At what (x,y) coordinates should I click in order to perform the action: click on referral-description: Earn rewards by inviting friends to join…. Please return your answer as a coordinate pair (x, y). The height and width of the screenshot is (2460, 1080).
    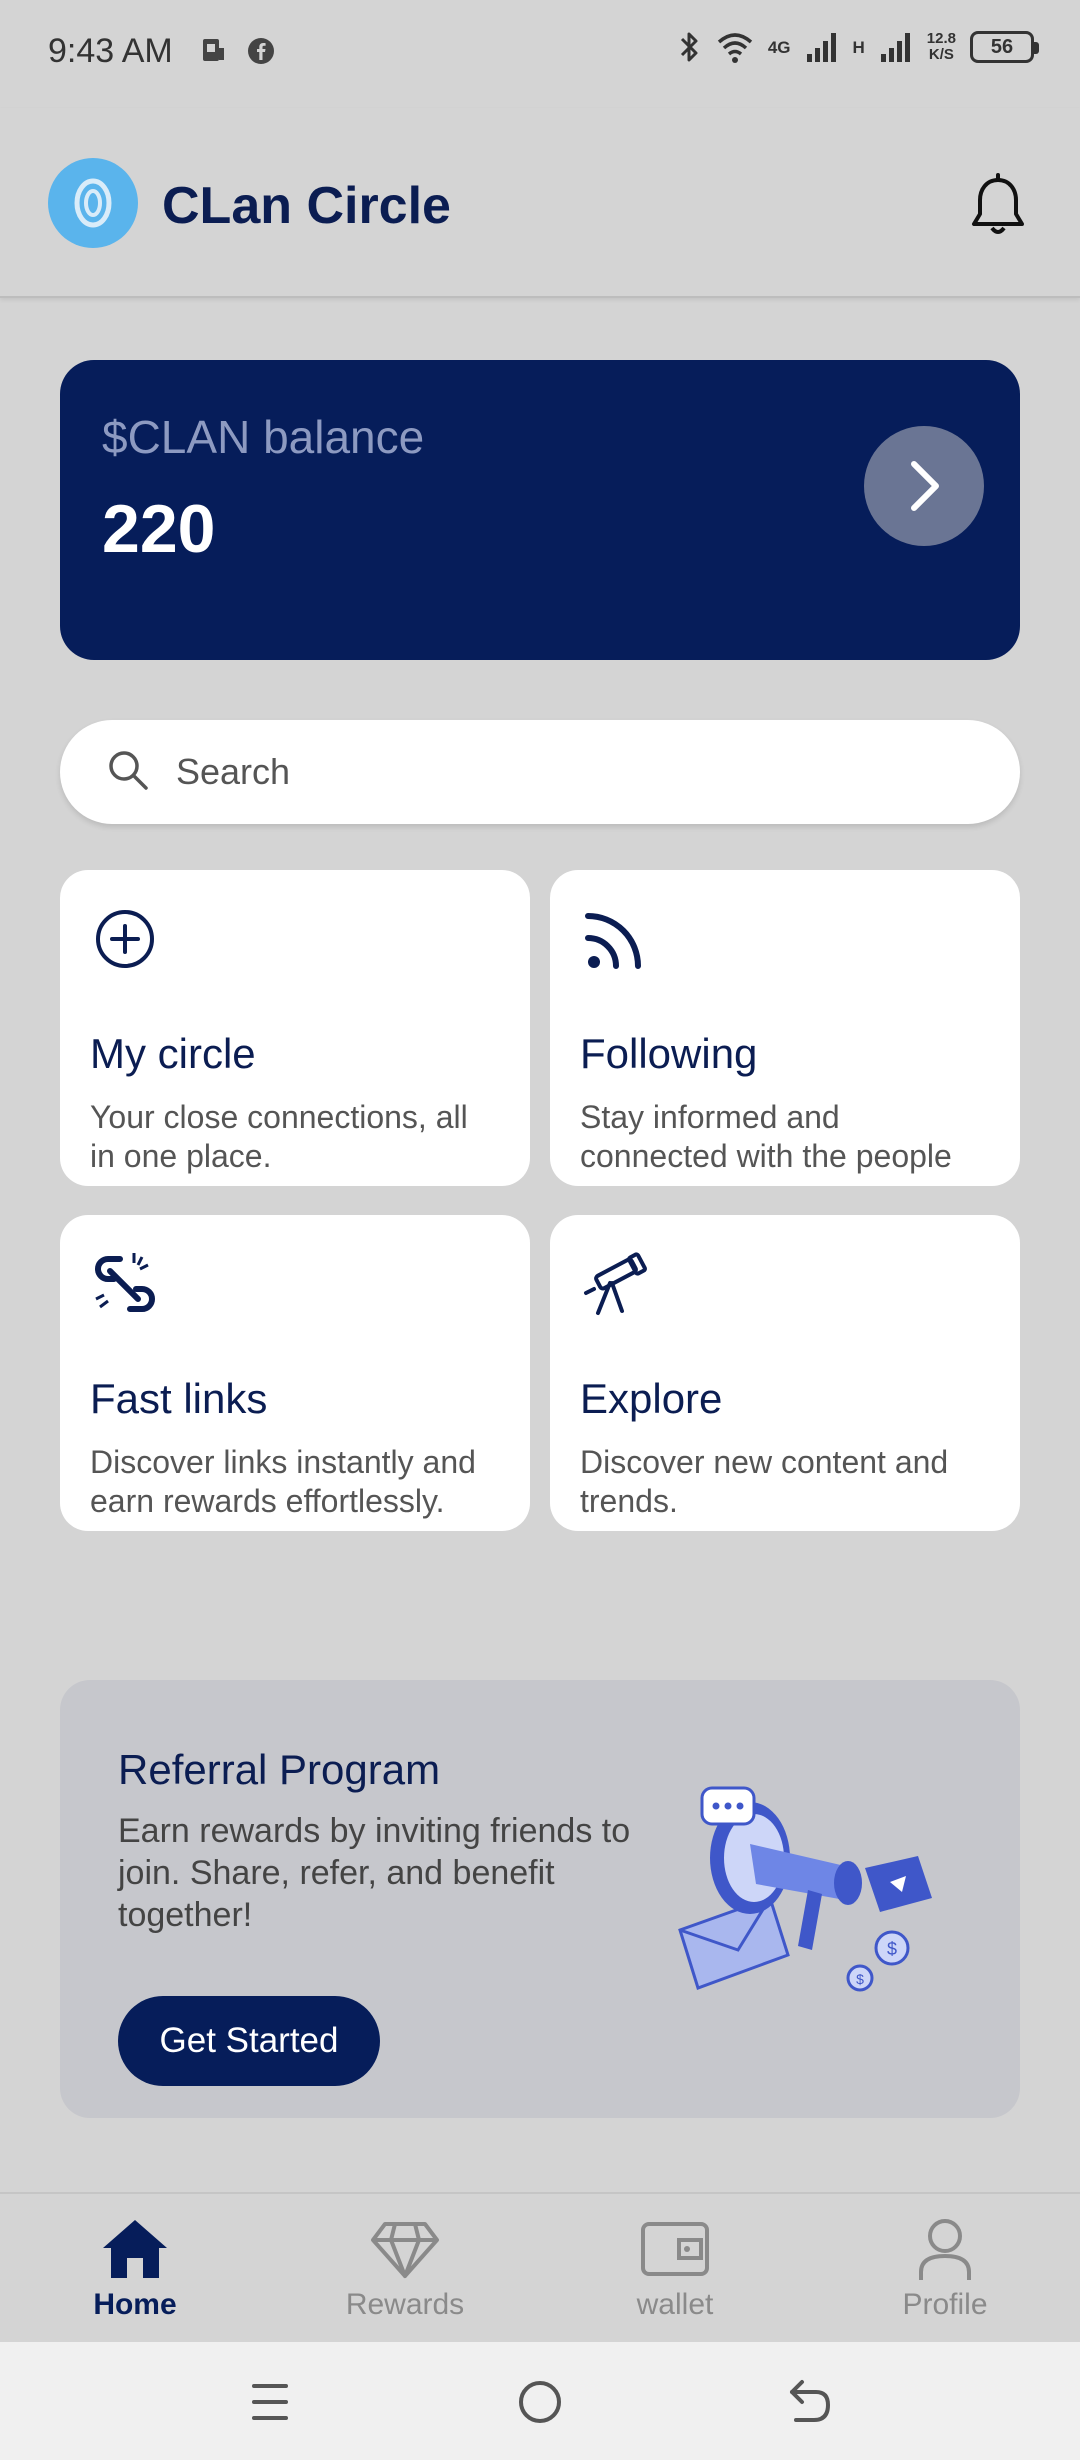
    Looking at the image, I should click on (374, 1873).